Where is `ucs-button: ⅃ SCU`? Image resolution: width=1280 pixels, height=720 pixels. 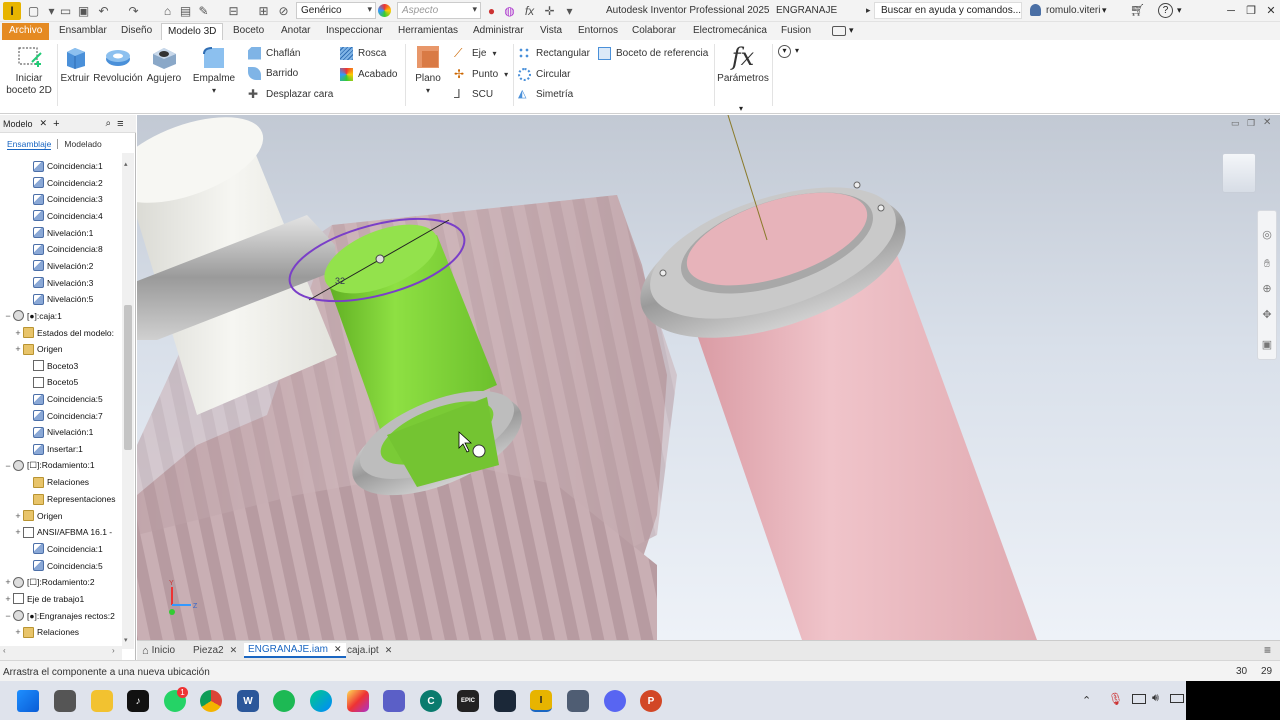 ucs-button: ⅃ SCU is located at coordinates (473, 94).